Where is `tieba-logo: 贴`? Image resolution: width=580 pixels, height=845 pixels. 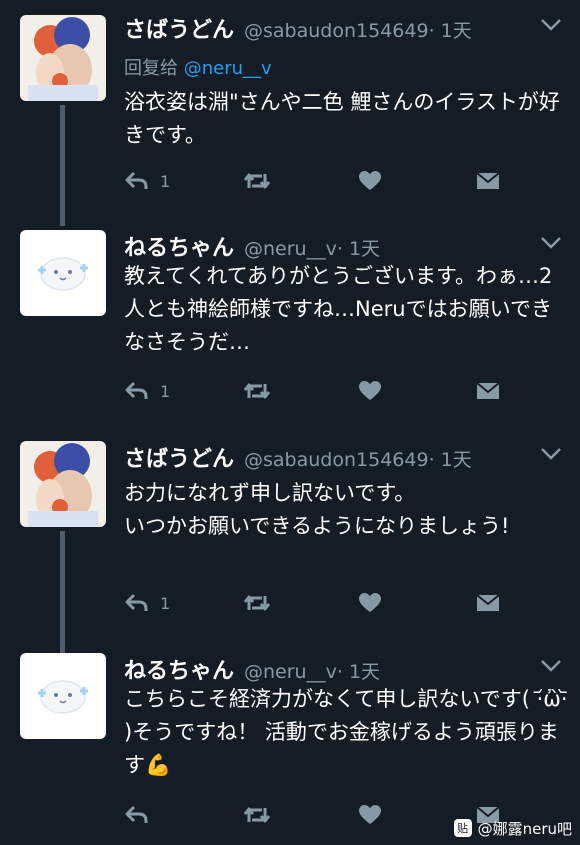 tieba-logo: 贴 is located at coordinates (462, 828).